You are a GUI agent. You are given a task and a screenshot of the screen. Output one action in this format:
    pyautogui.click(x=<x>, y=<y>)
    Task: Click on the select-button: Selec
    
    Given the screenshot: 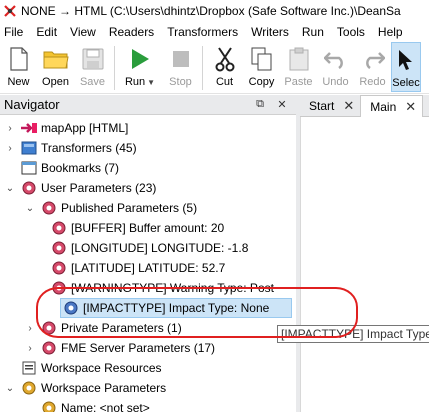 What is the action you would take?
    pyautogui.click(x=406, y=67)
    